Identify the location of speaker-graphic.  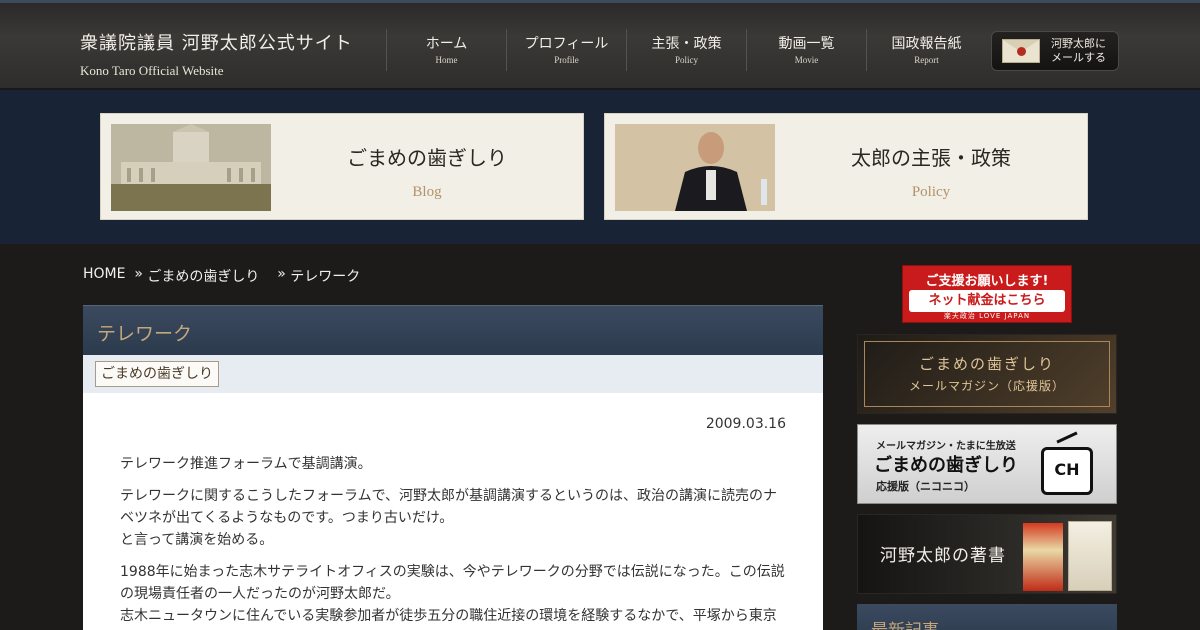
(695, 167).